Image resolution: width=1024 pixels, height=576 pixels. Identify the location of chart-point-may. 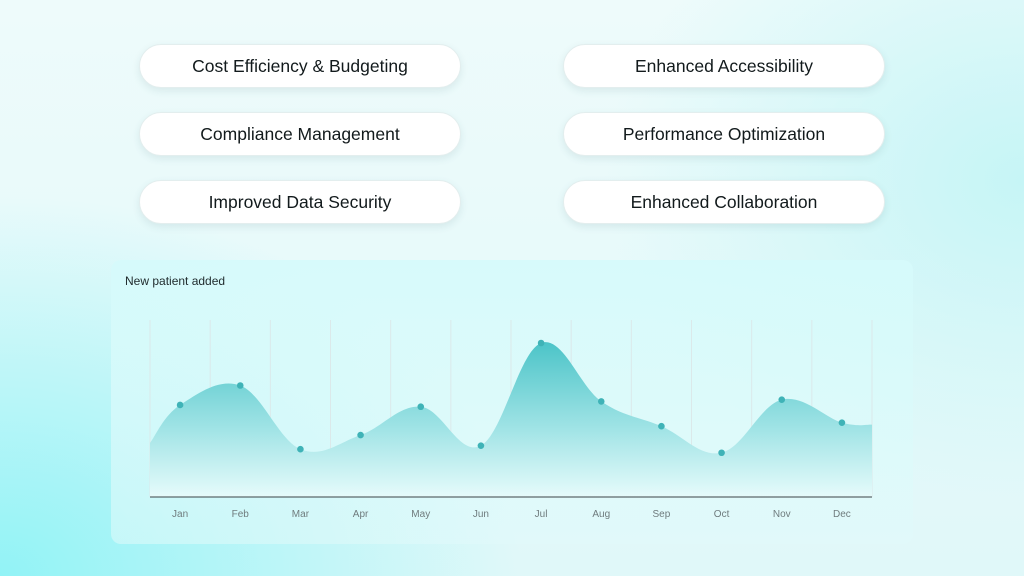
(421, 407).